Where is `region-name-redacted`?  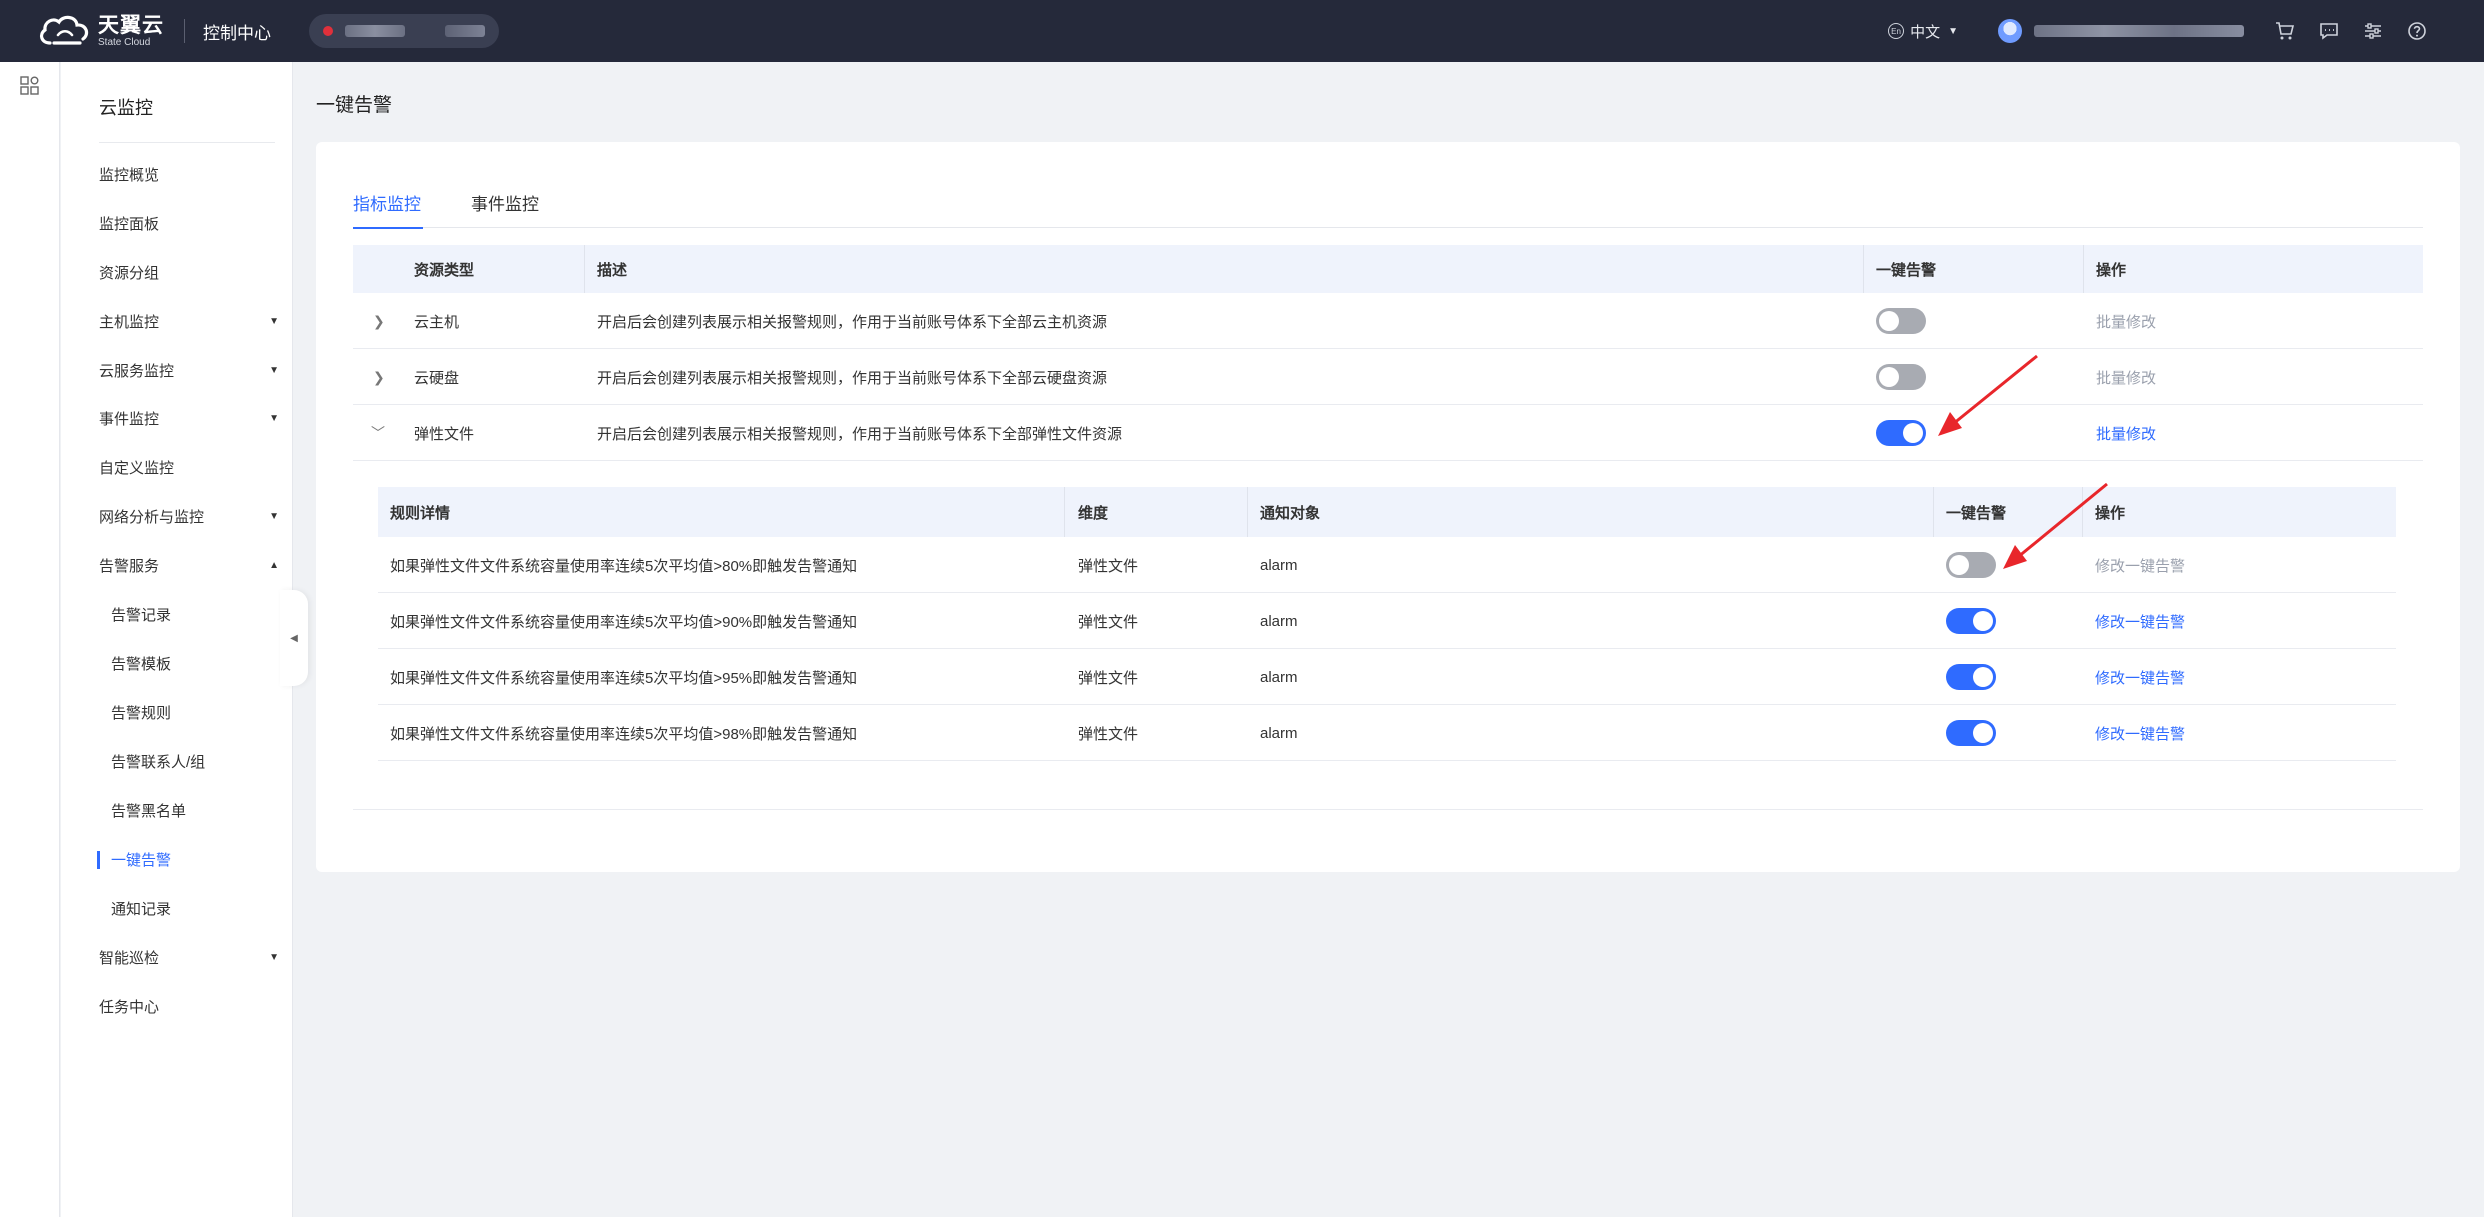 region-name-redacted is located at coordinates (375, 31).